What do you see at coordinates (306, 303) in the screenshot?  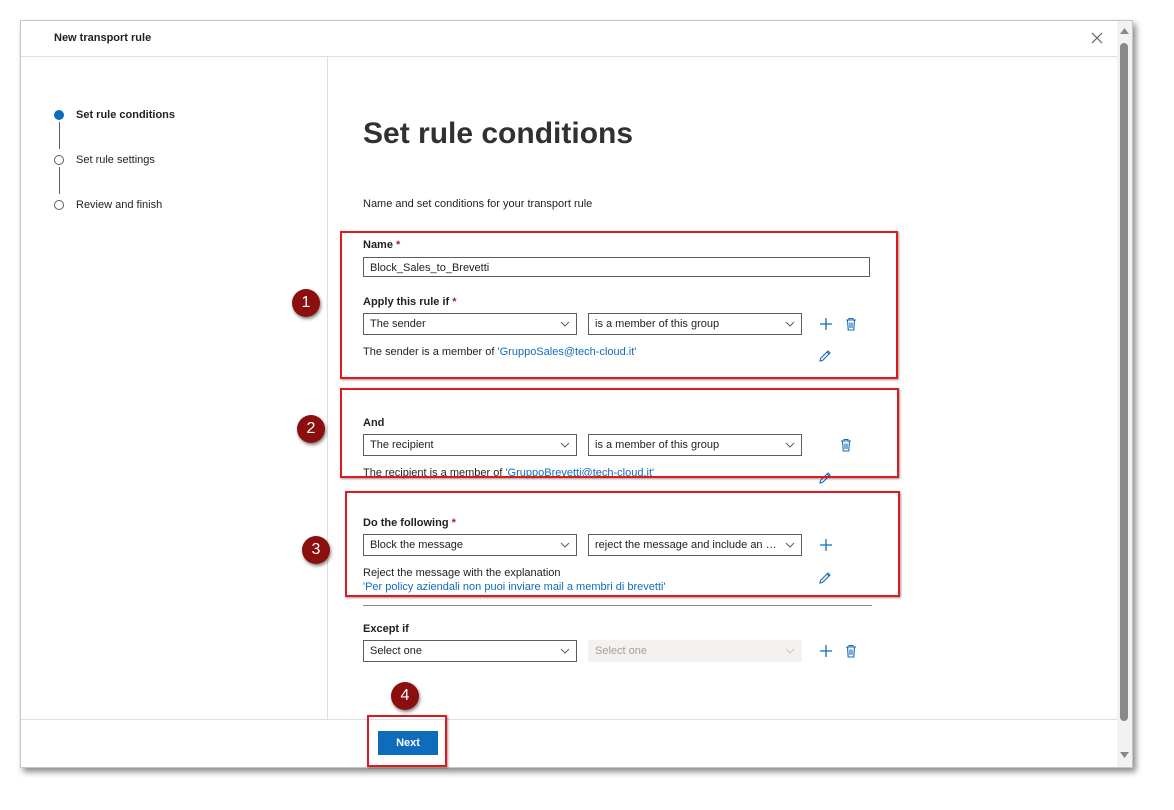 I see `annotation-badge-1: 1` at bounding box center [306, 303].